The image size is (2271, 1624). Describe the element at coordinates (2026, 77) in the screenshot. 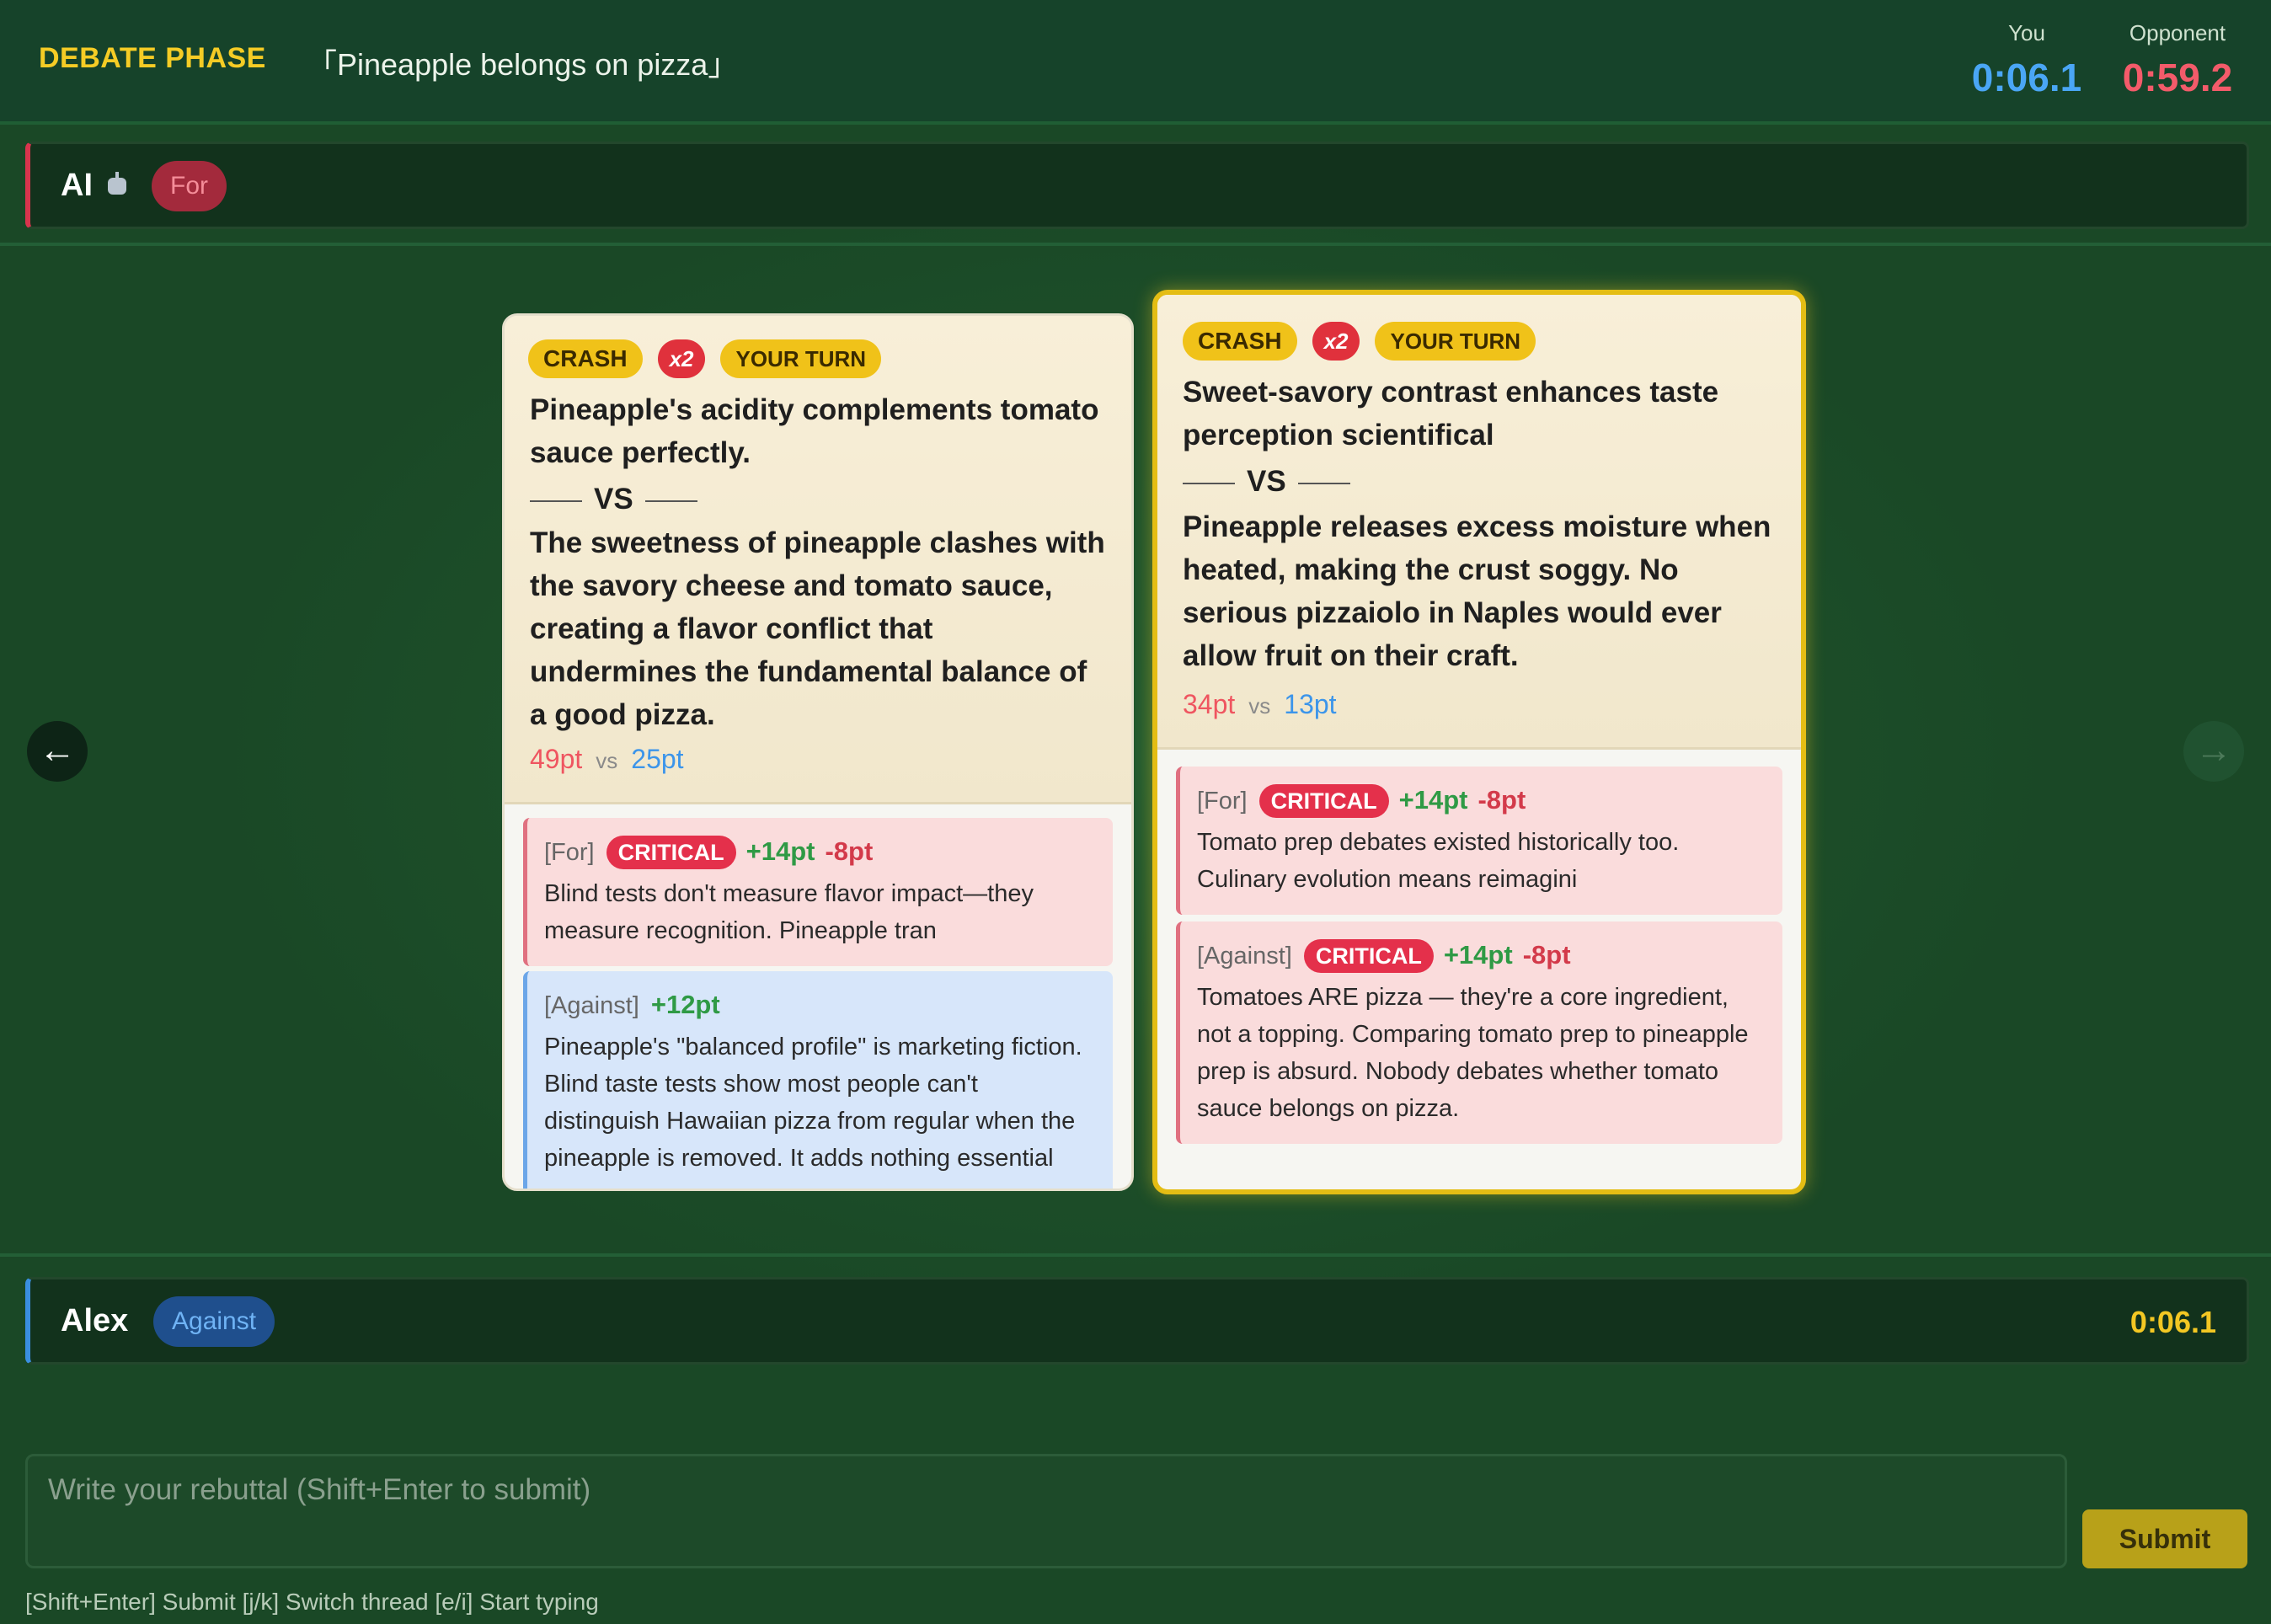

I see `you-timer-value: 0:06.1` at that location.